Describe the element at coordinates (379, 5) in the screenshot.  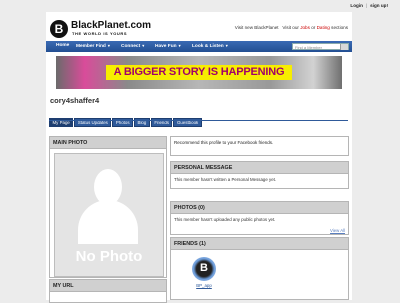
I see `signup-link: sign up!` at that location.